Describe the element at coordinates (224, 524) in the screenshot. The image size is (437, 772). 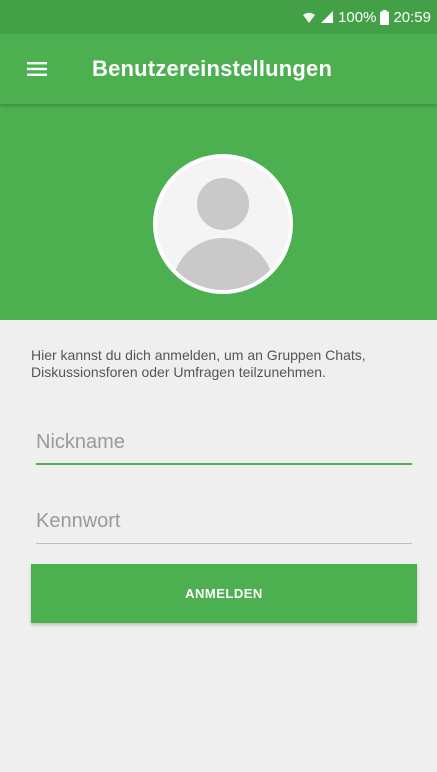
I see `password-input` at that location.